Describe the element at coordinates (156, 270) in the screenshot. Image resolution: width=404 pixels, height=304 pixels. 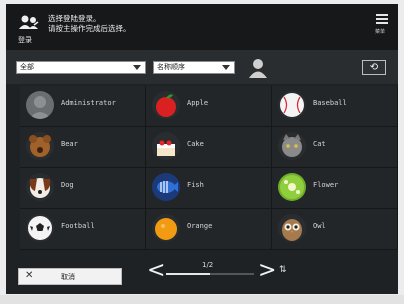
I see `previous-page-button: <` at that location.